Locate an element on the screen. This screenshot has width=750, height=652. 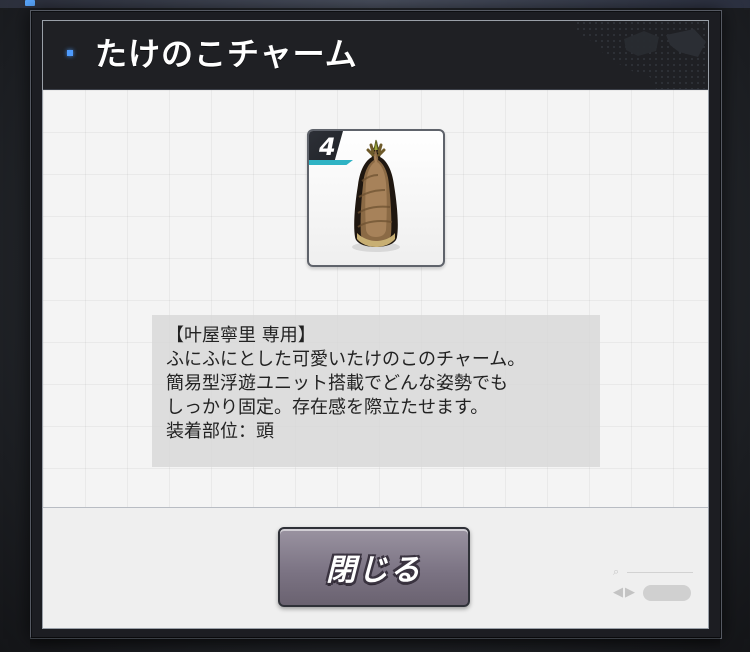
description-line: 装着部位：頭 is located at coordinates (220, 431).